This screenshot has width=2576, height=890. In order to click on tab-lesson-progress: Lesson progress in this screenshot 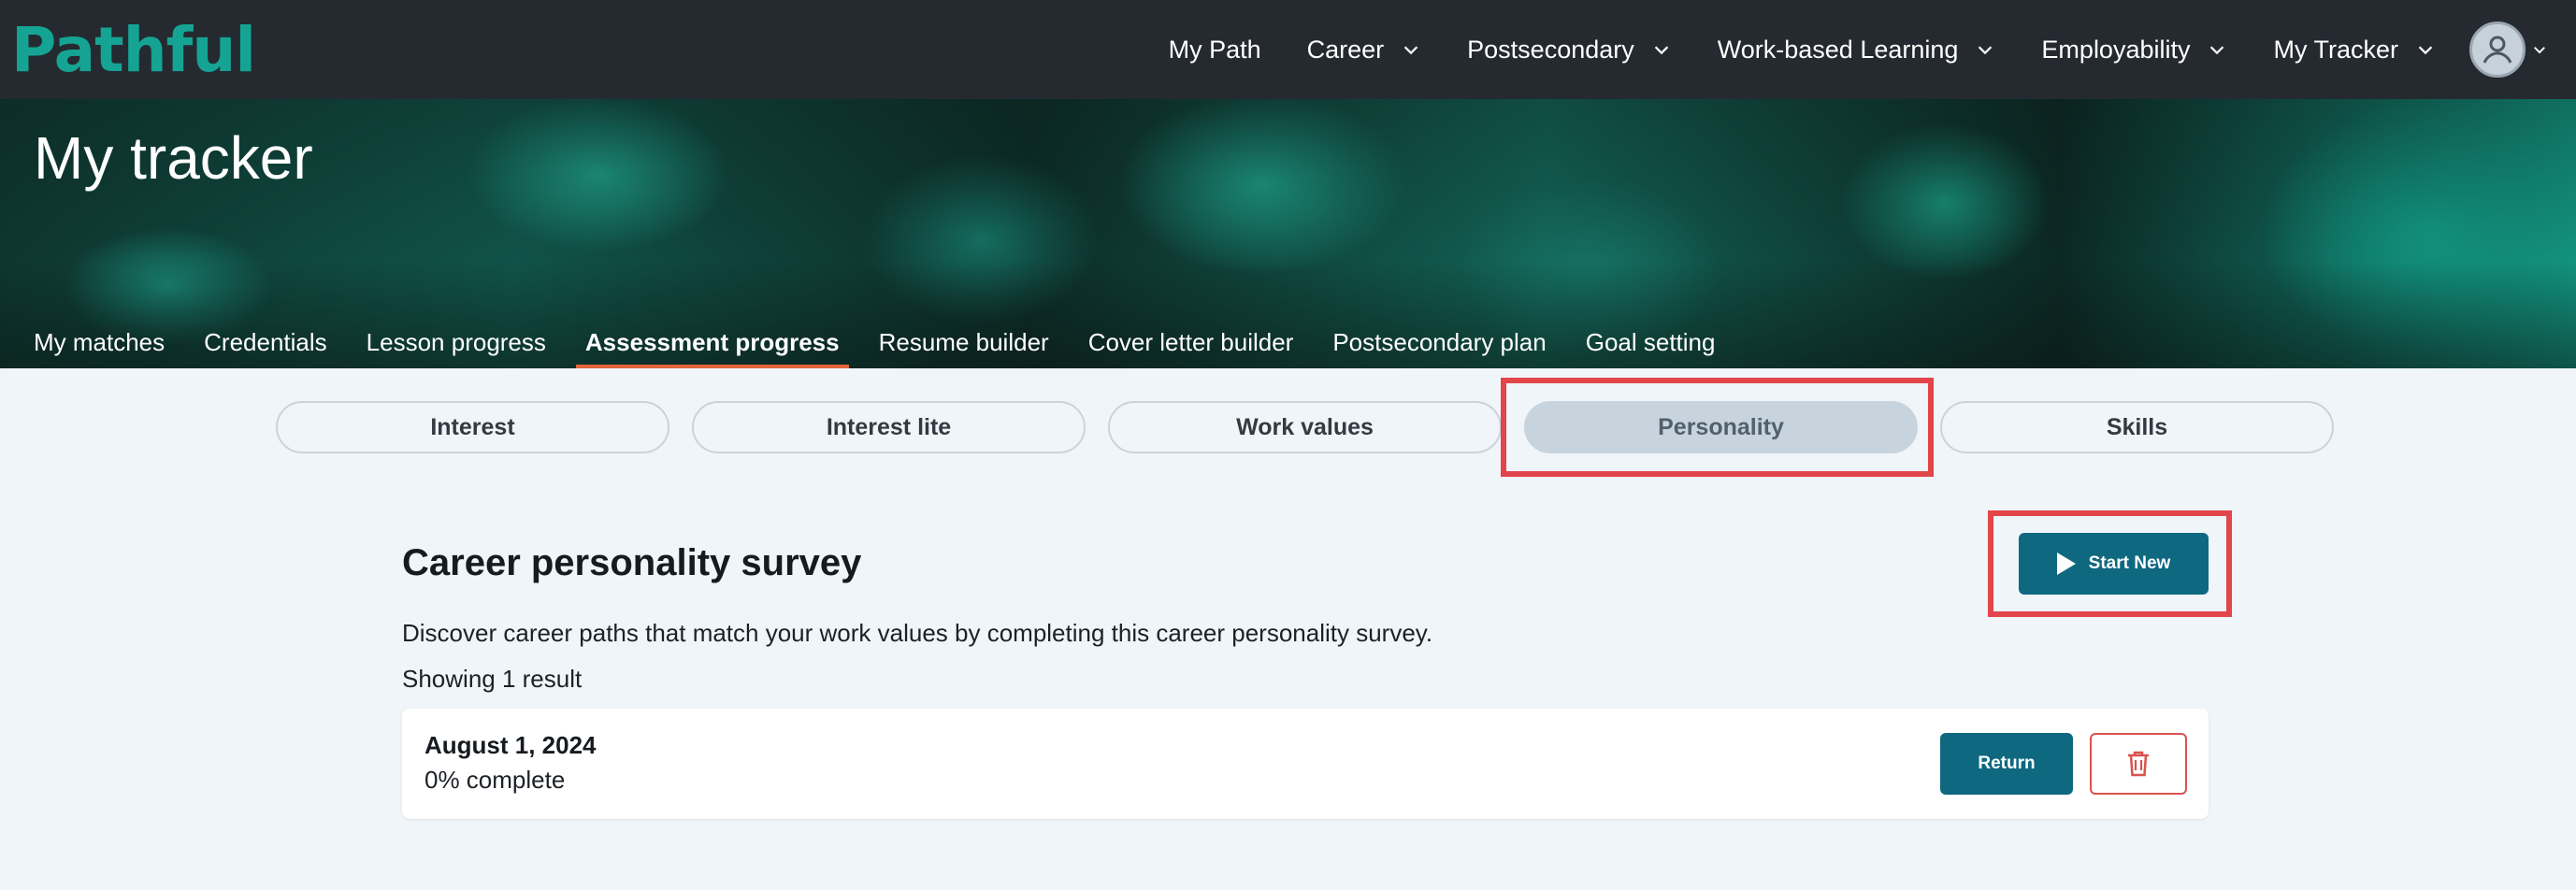, I will do `click(457, 342)`.